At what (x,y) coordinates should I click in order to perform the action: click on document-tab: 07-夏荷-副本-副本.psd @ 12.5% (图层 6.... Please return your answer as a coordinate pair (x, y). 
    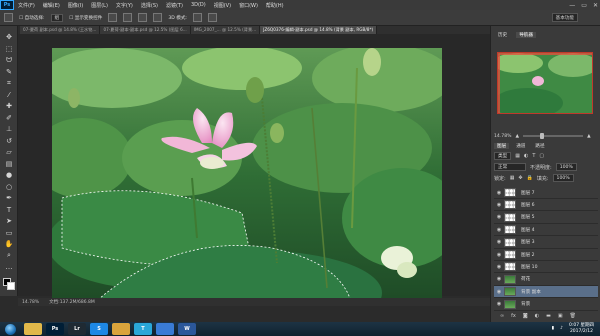
    Looking at the image, I should click on (145, 30).